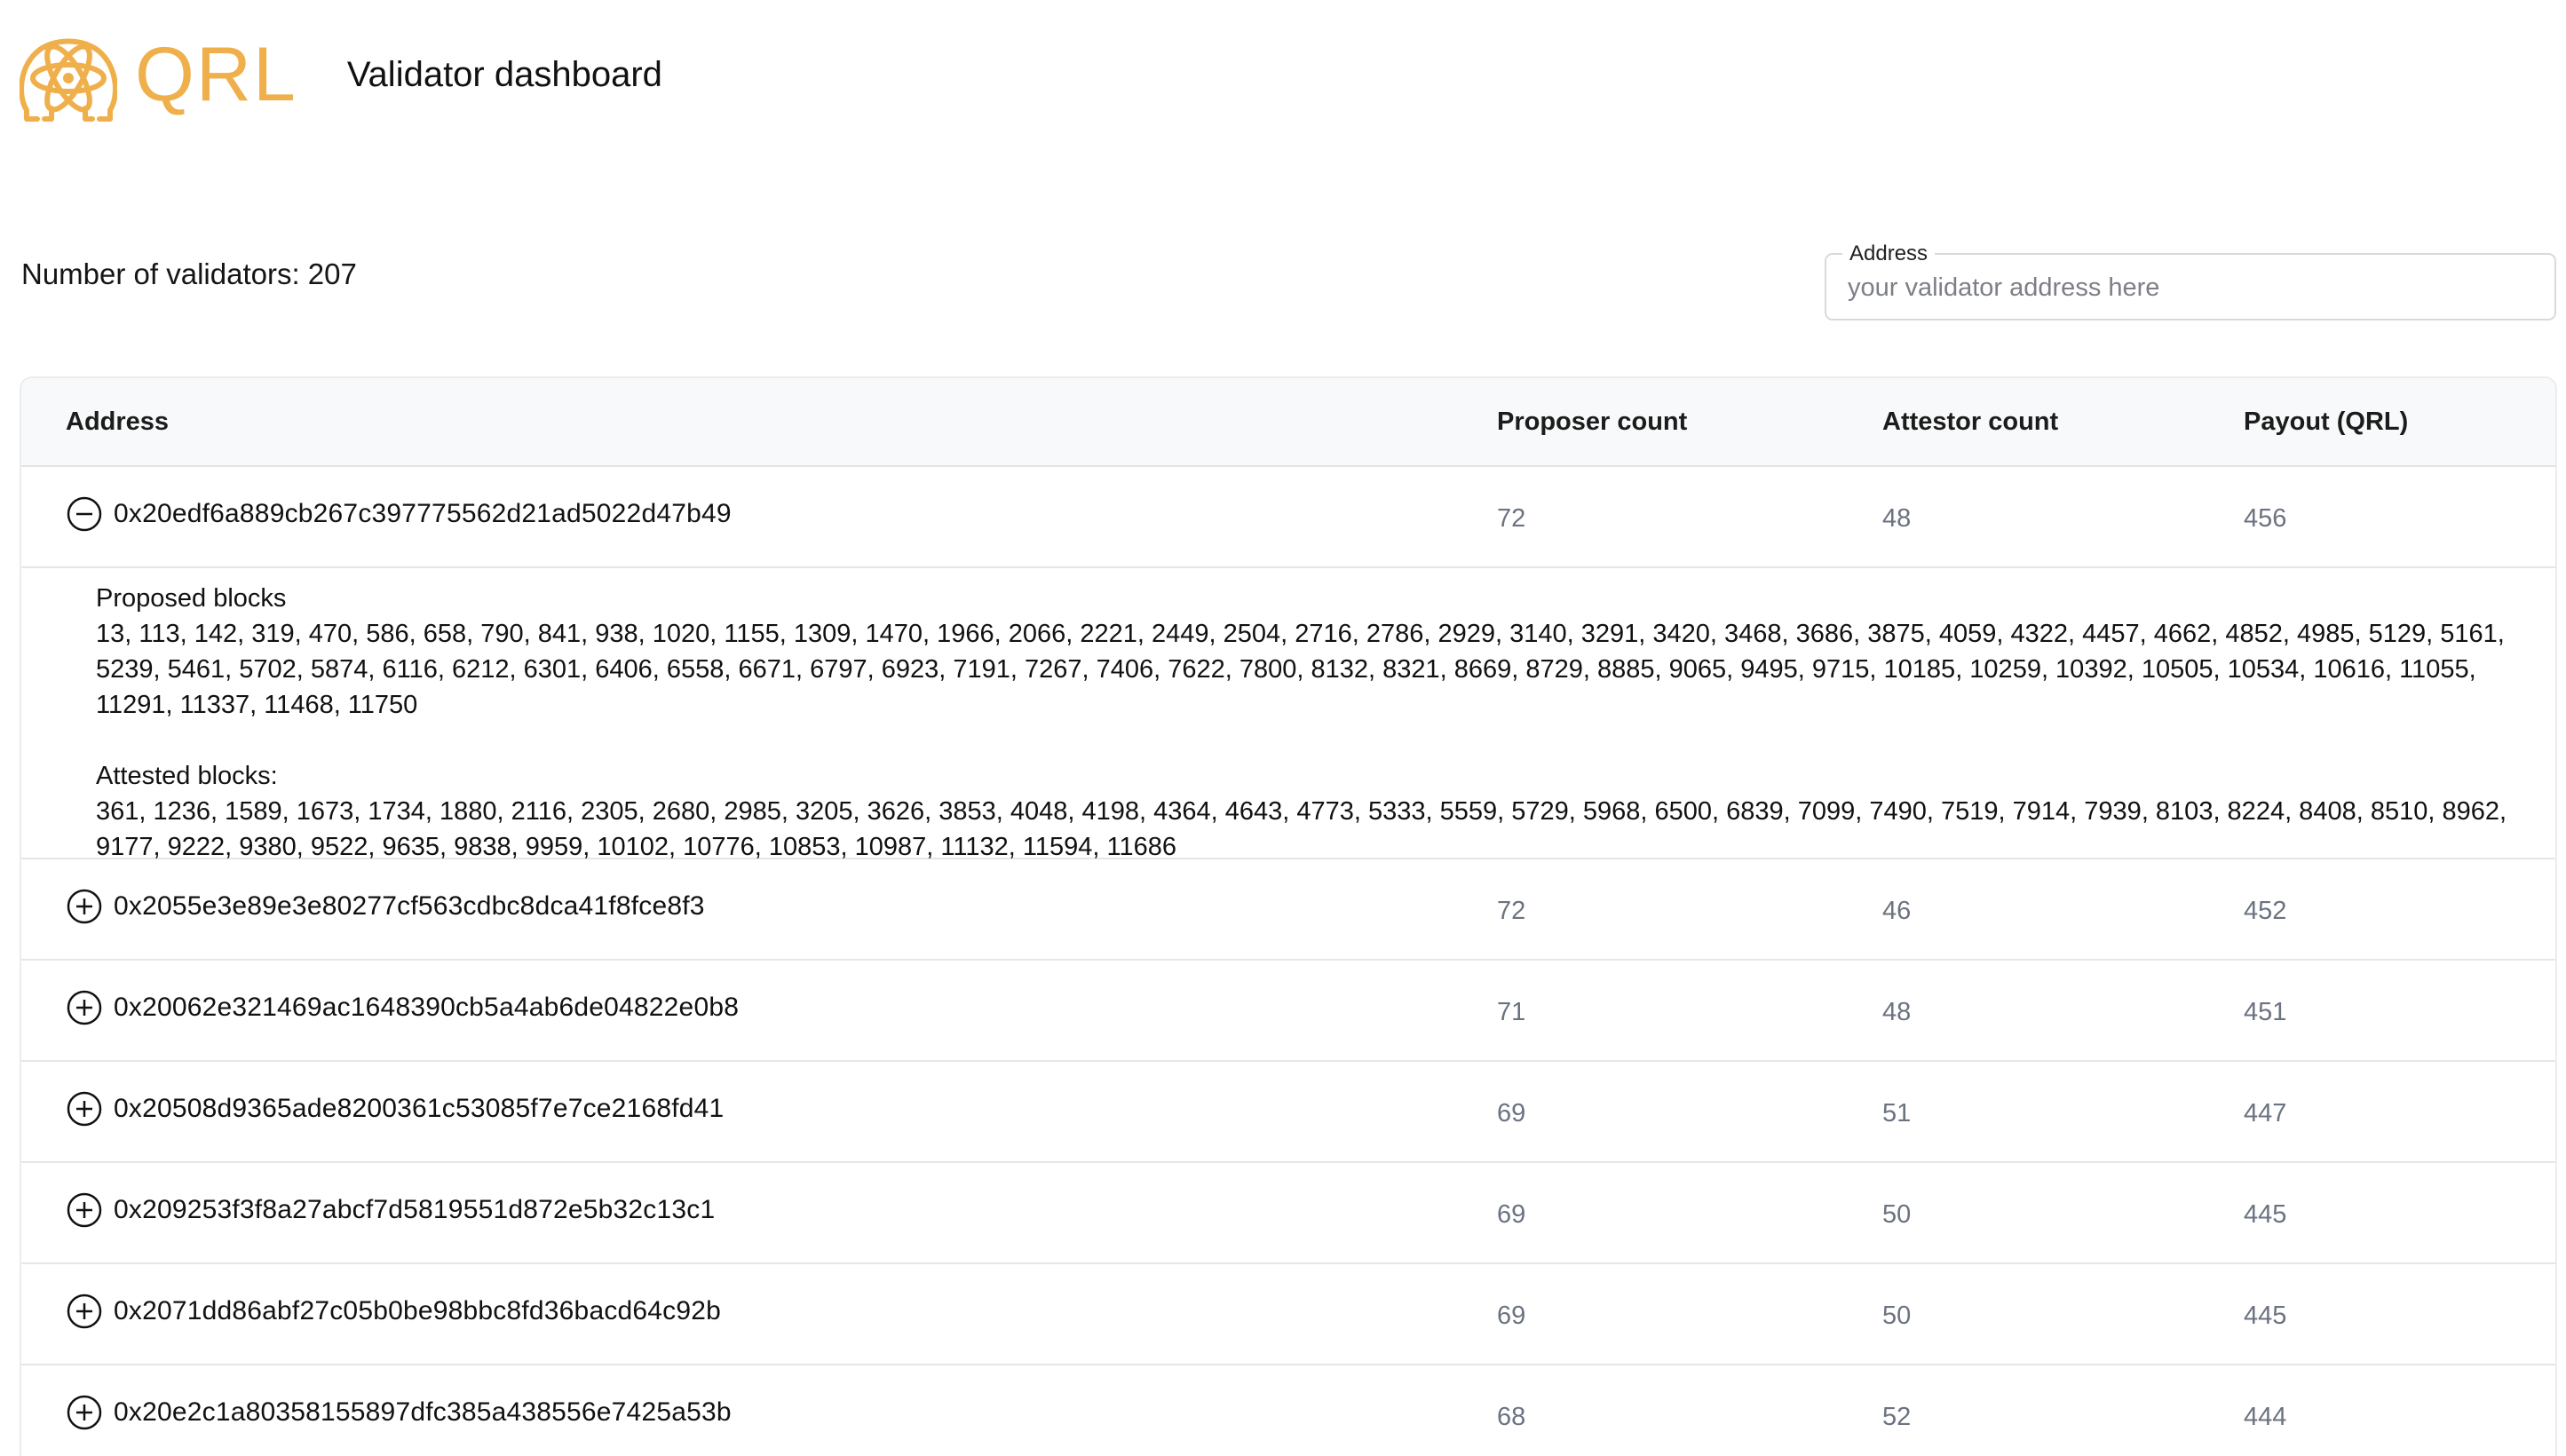 This screenshot has width=2566, height=1456. Describe the element at coordinates (1897, 911) in the screenshot. I see `attestor-count: 46` at that location.